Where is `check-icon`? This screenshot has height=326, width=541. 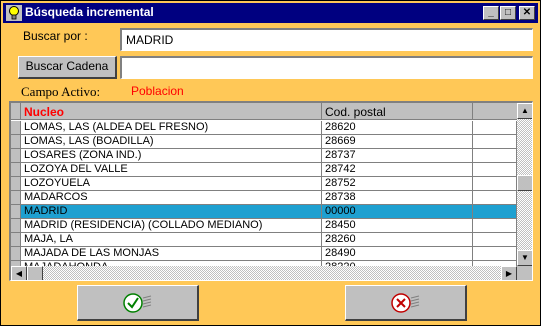
check-icon is located at coordinates (136, 303).